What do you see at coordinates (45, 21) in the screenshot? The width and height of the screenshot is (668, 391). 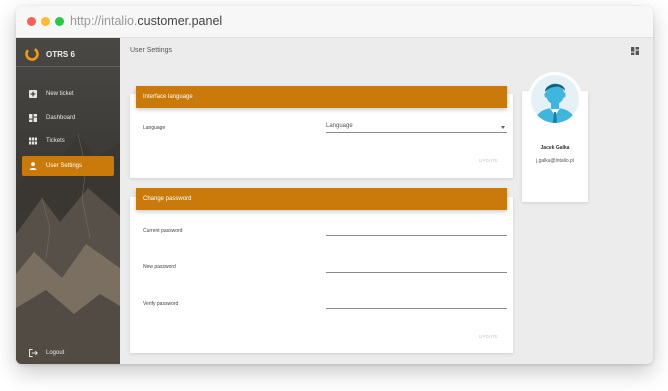 I see `minimize-window-button` at bounding box center [45, 21].